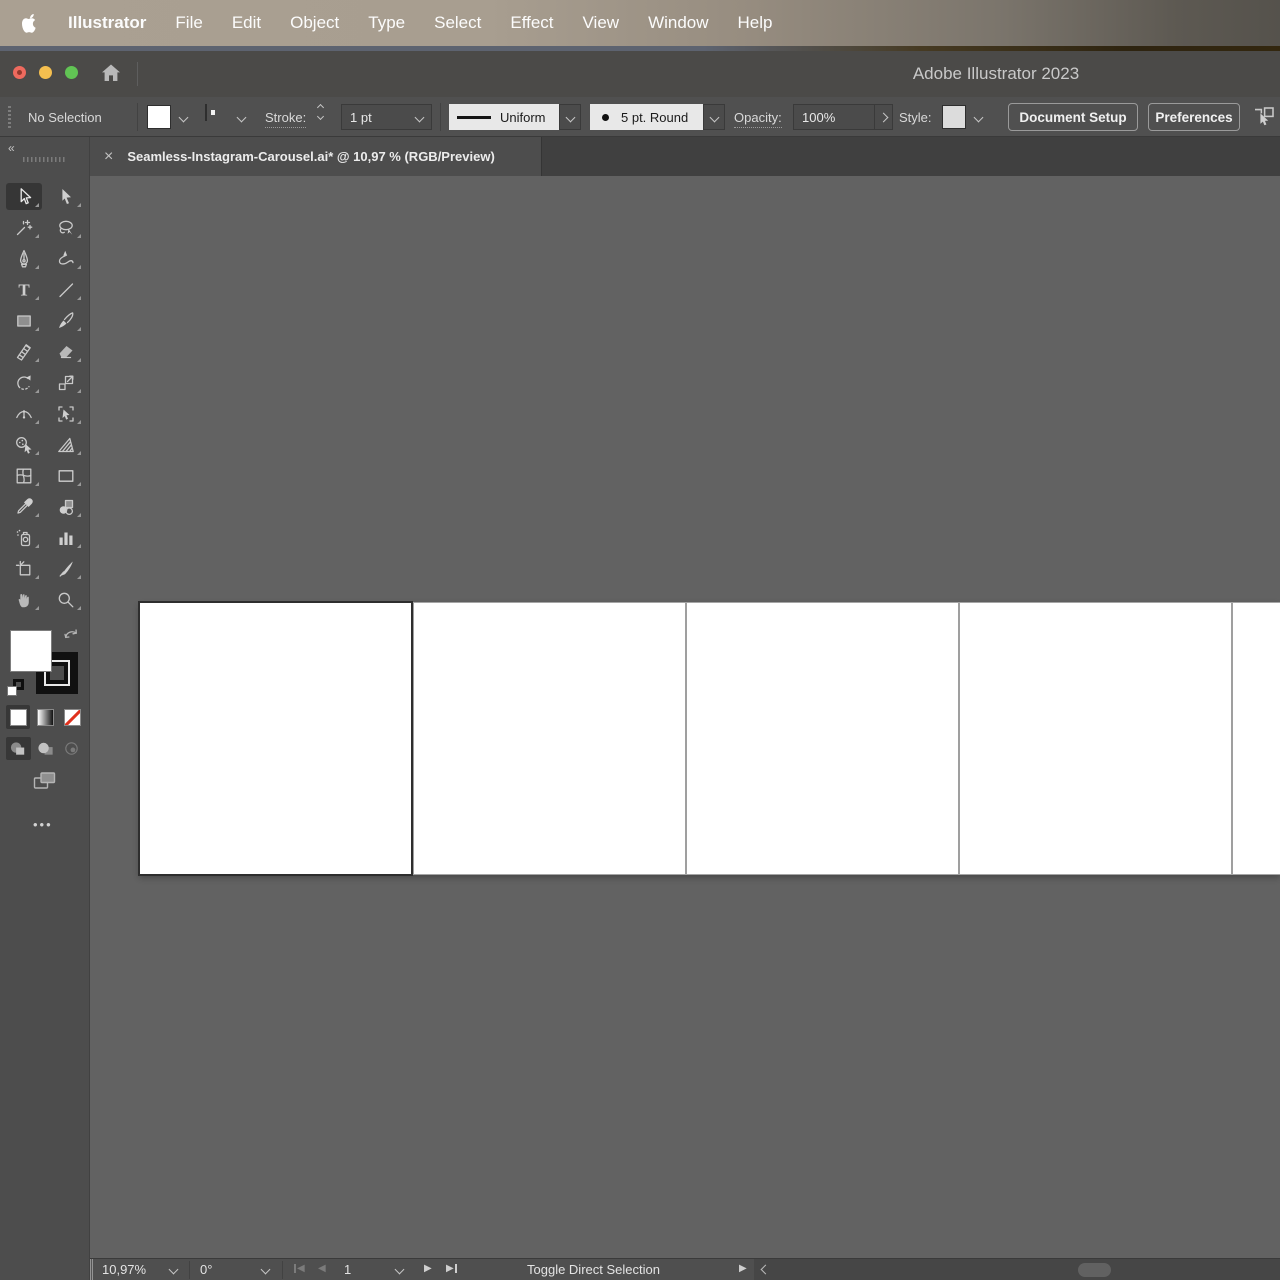 This screenshot has width=1280, height=1280. I want to click on fill-color-dropdown, so click(183, 117).